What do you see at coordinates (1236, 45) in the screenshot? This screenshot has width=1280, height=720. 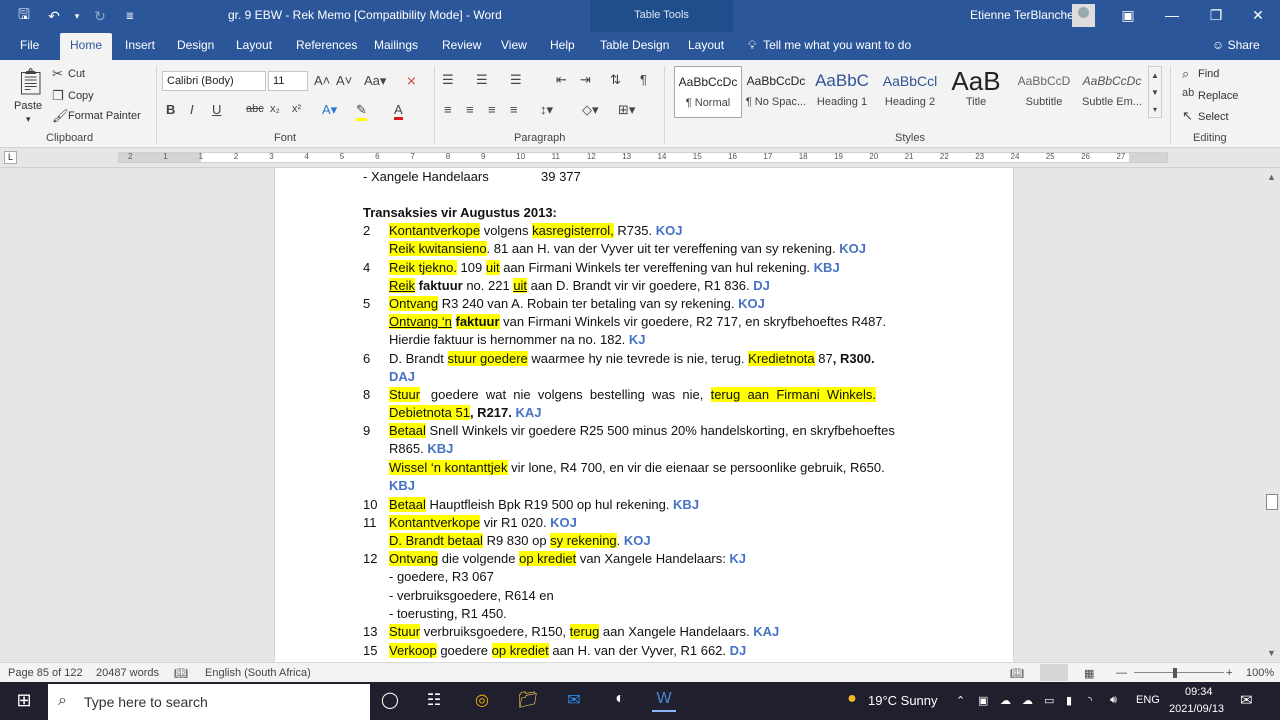 I see `share-button: ☺ Share` at bounding box center [1236, 45].